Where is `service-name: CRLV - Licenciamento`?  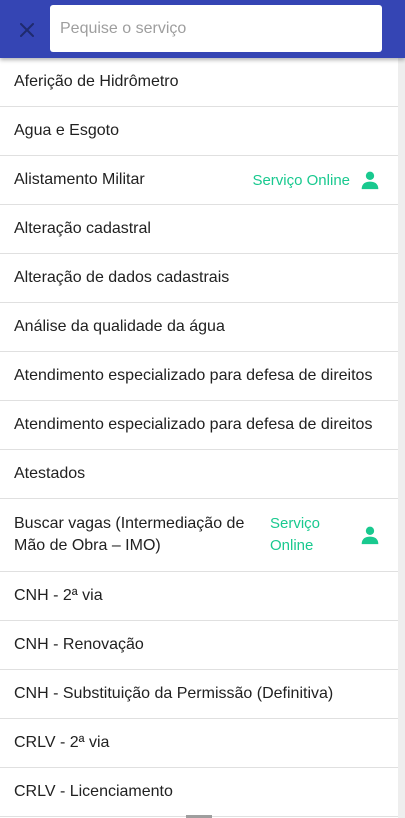 service-name: CRLV - Licenciamento is located at coordinates (93, 791).